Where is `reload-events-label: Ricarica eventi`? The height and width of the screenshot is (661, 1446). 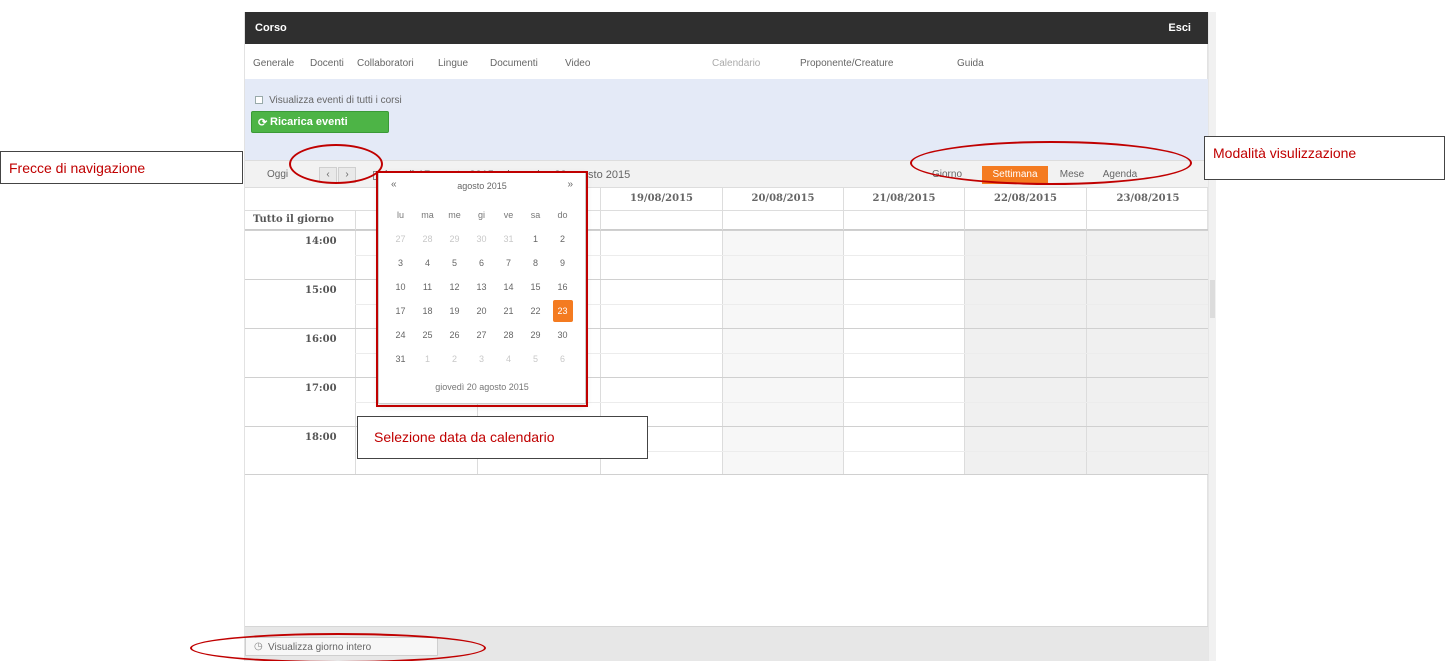 reload-events-label: Ricarica eventi is located at coordinates (309, 122).